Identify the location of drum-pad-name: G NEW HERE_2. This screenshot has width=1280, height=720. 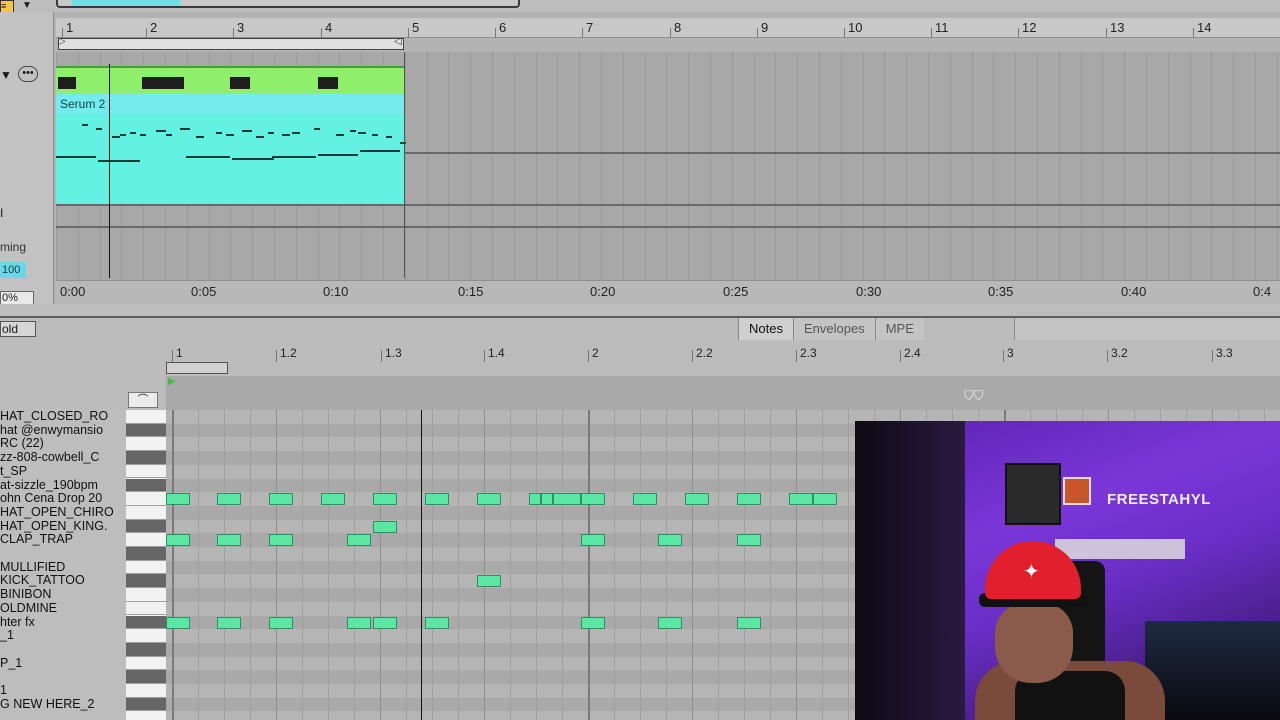
(64, 705).